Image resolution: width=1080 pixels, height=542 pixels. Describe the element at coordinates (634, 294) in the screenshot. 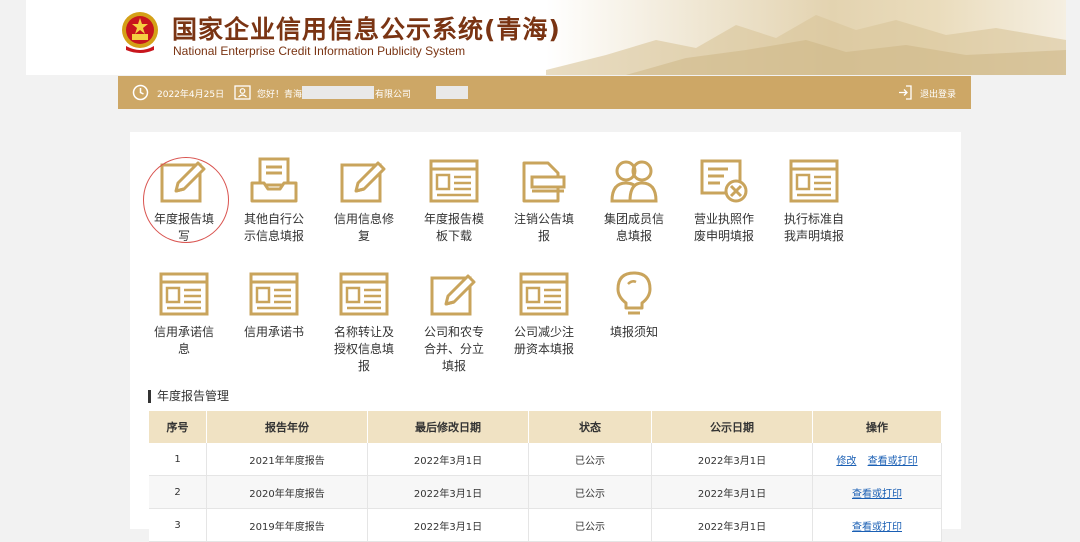

I see `lightbulb-icon` at that location.